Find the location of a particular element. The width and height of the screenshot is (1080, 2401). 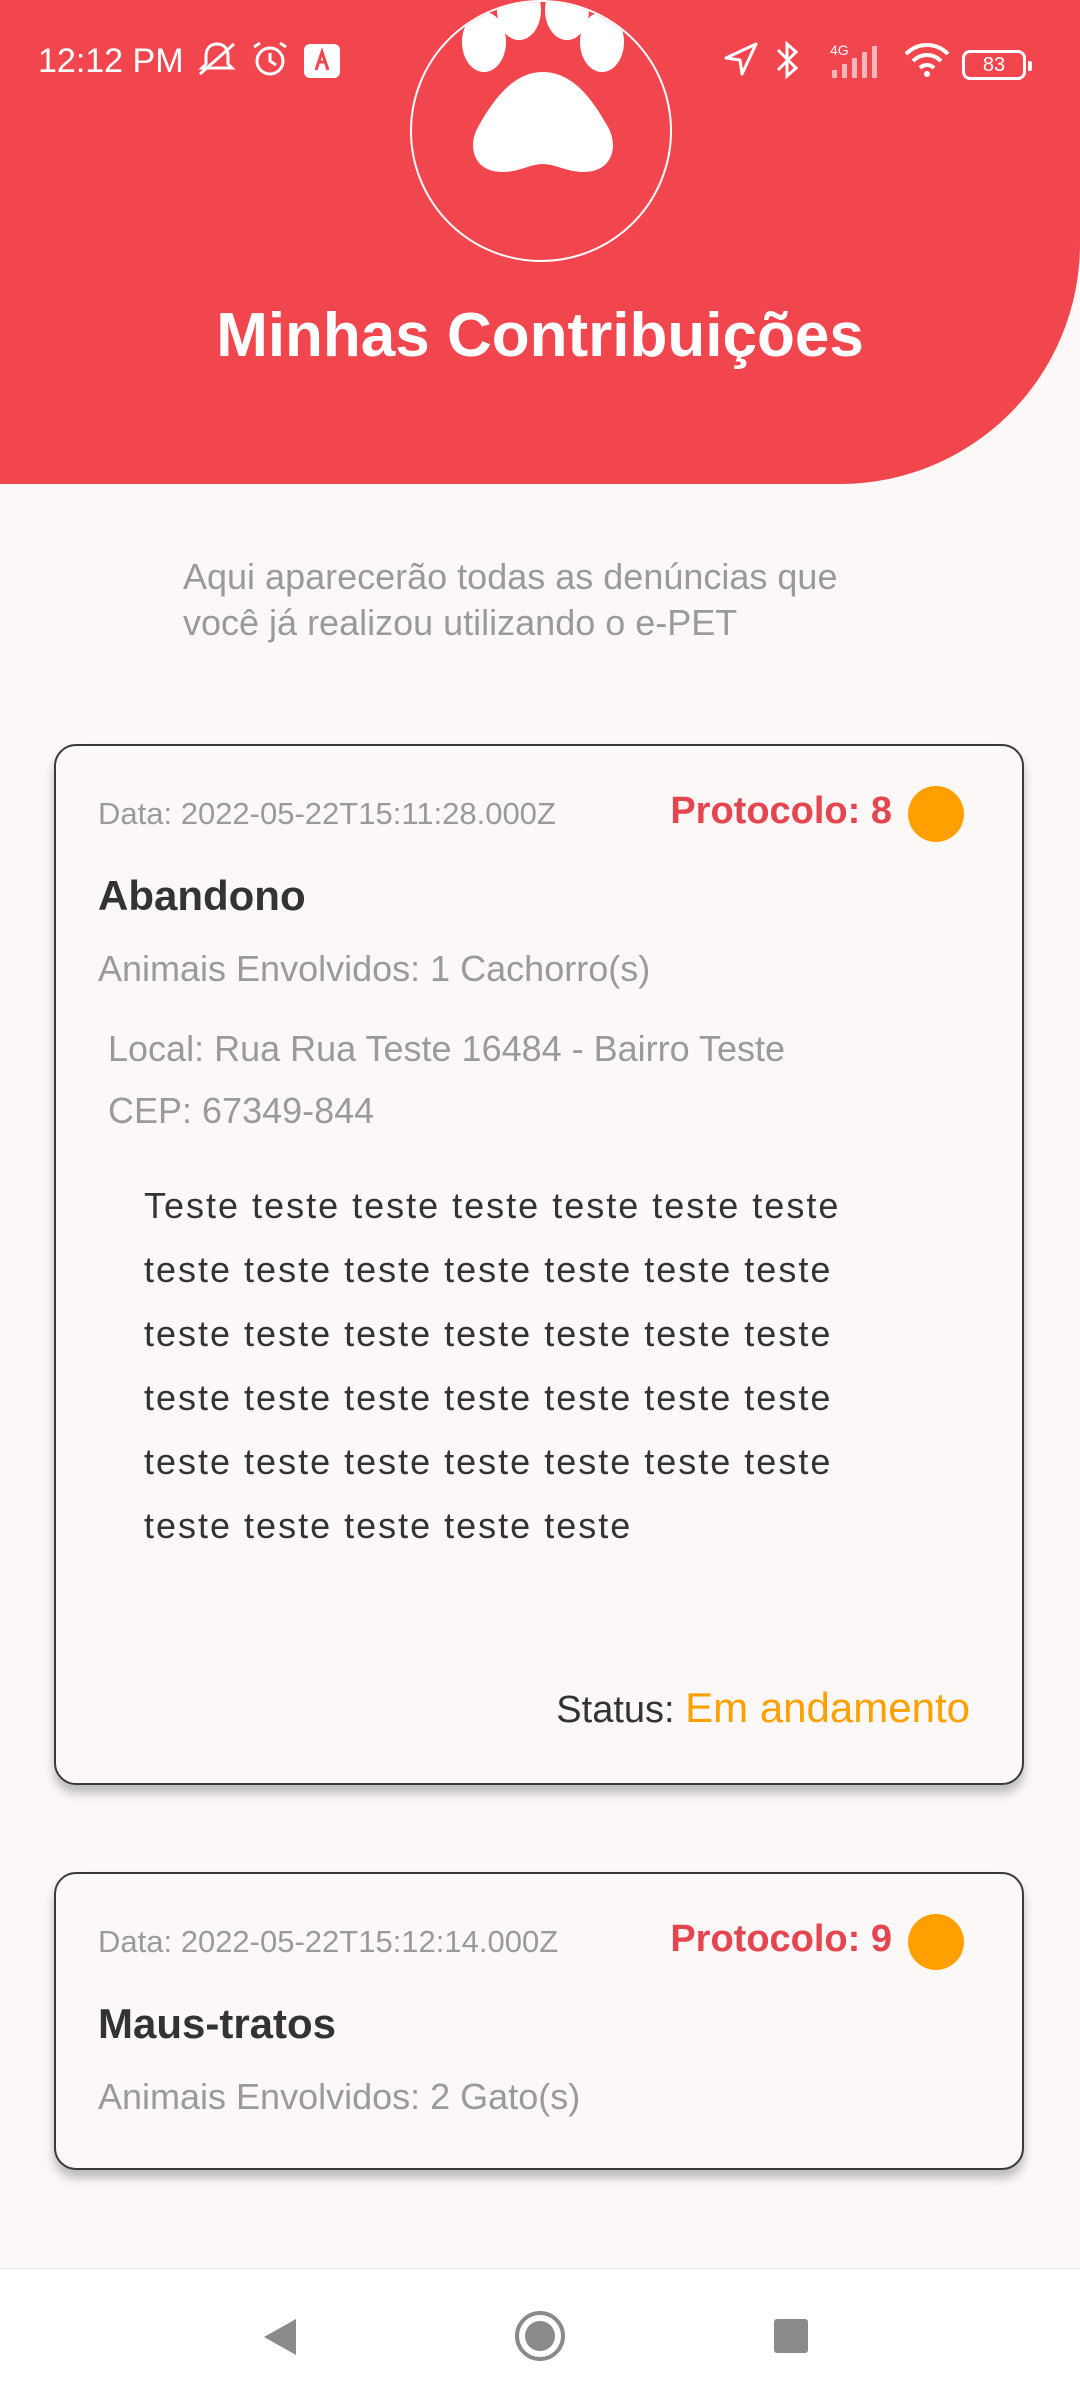

location-icon is located at coordinates (741, 59).